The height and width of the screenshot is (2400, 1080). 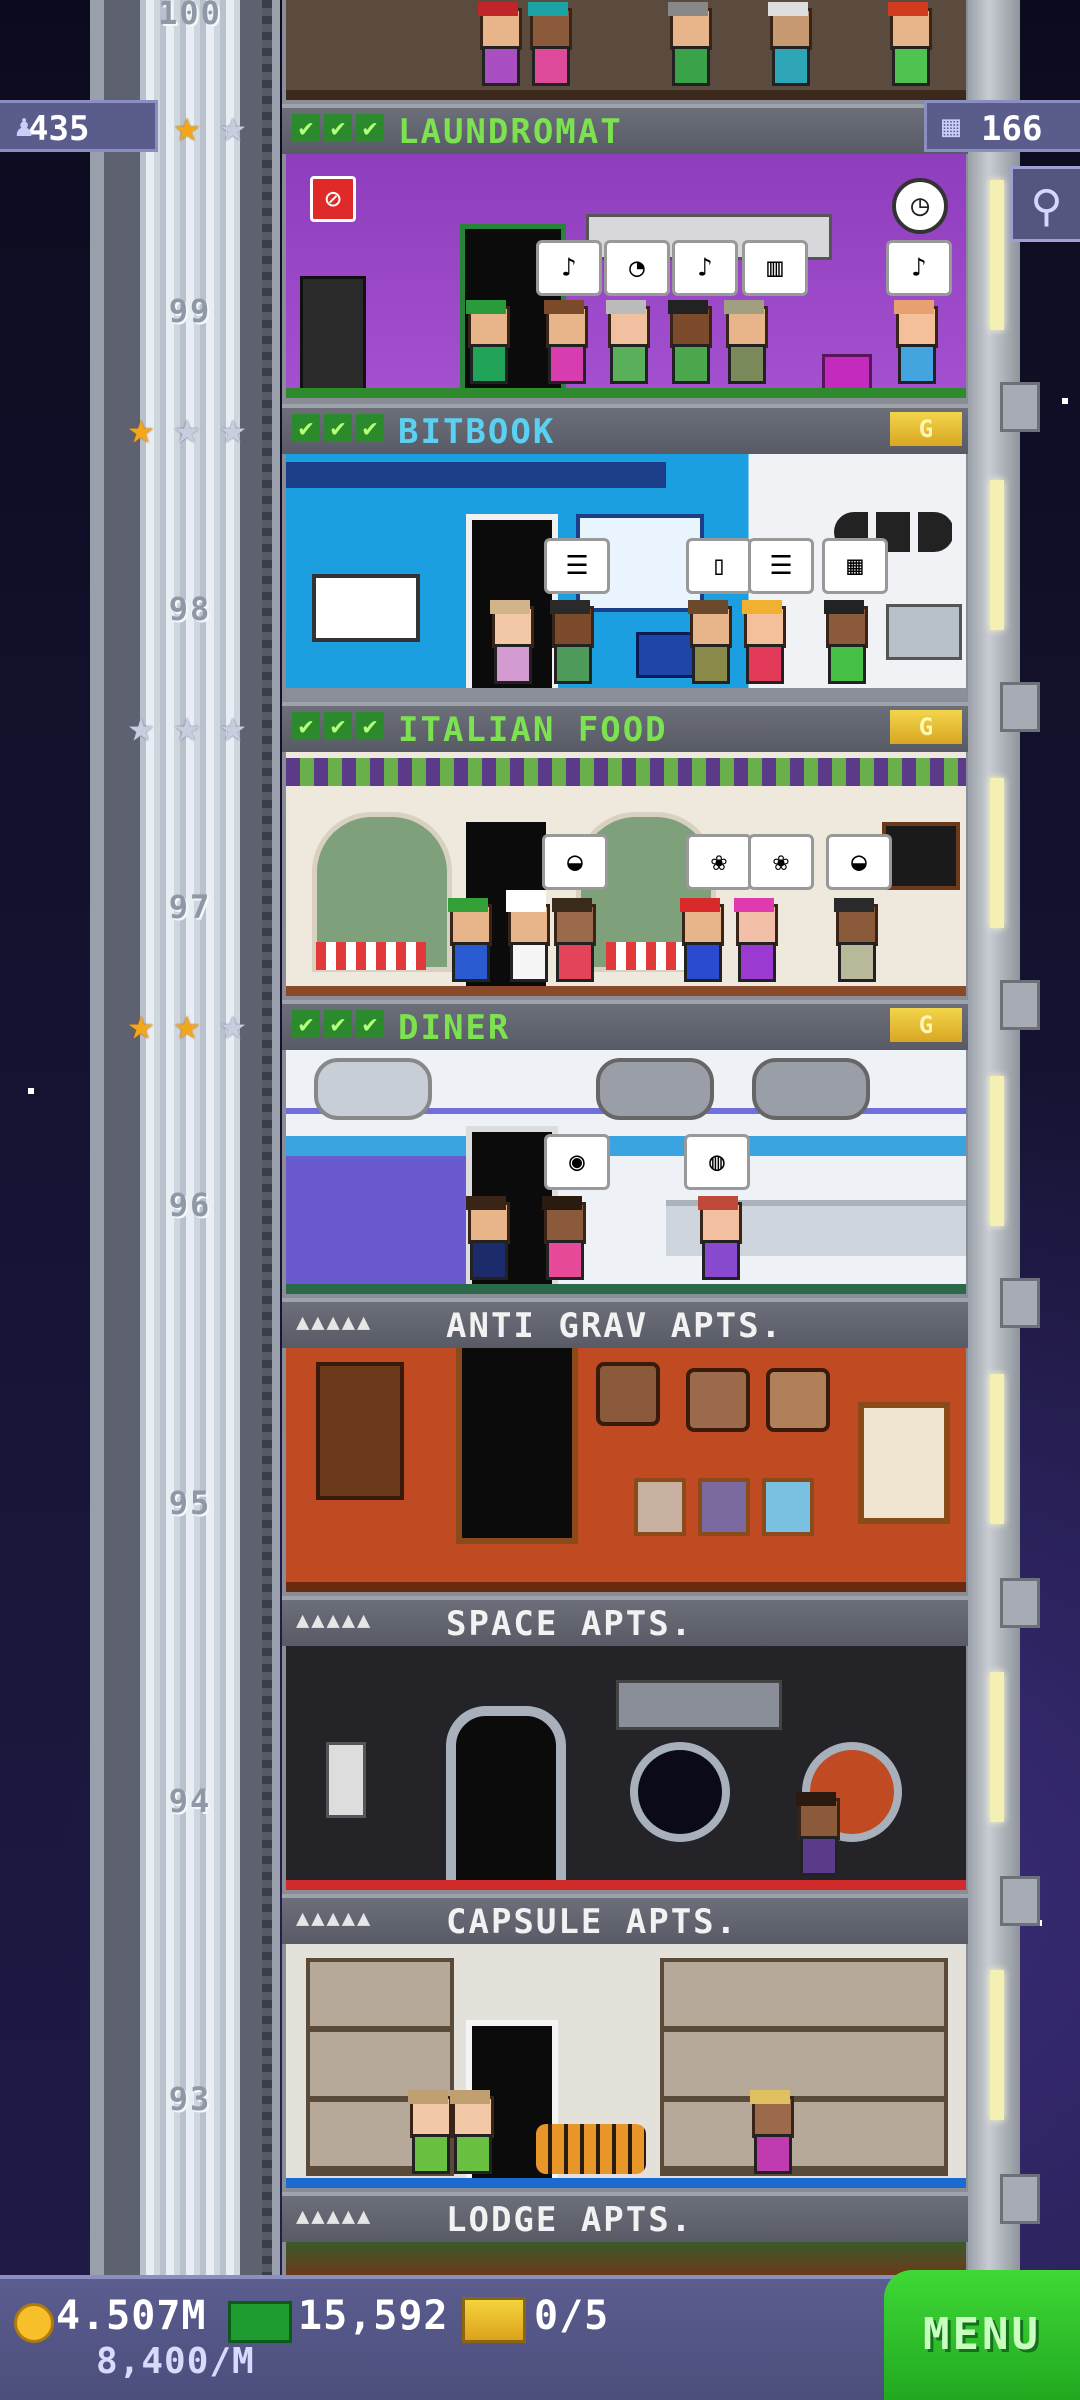 What do you see at coordinates (626, 576) in the screenshot?
I see `room-bitbook: ☰ ▯ ☰ ▦` at bounding box center [626, 576].